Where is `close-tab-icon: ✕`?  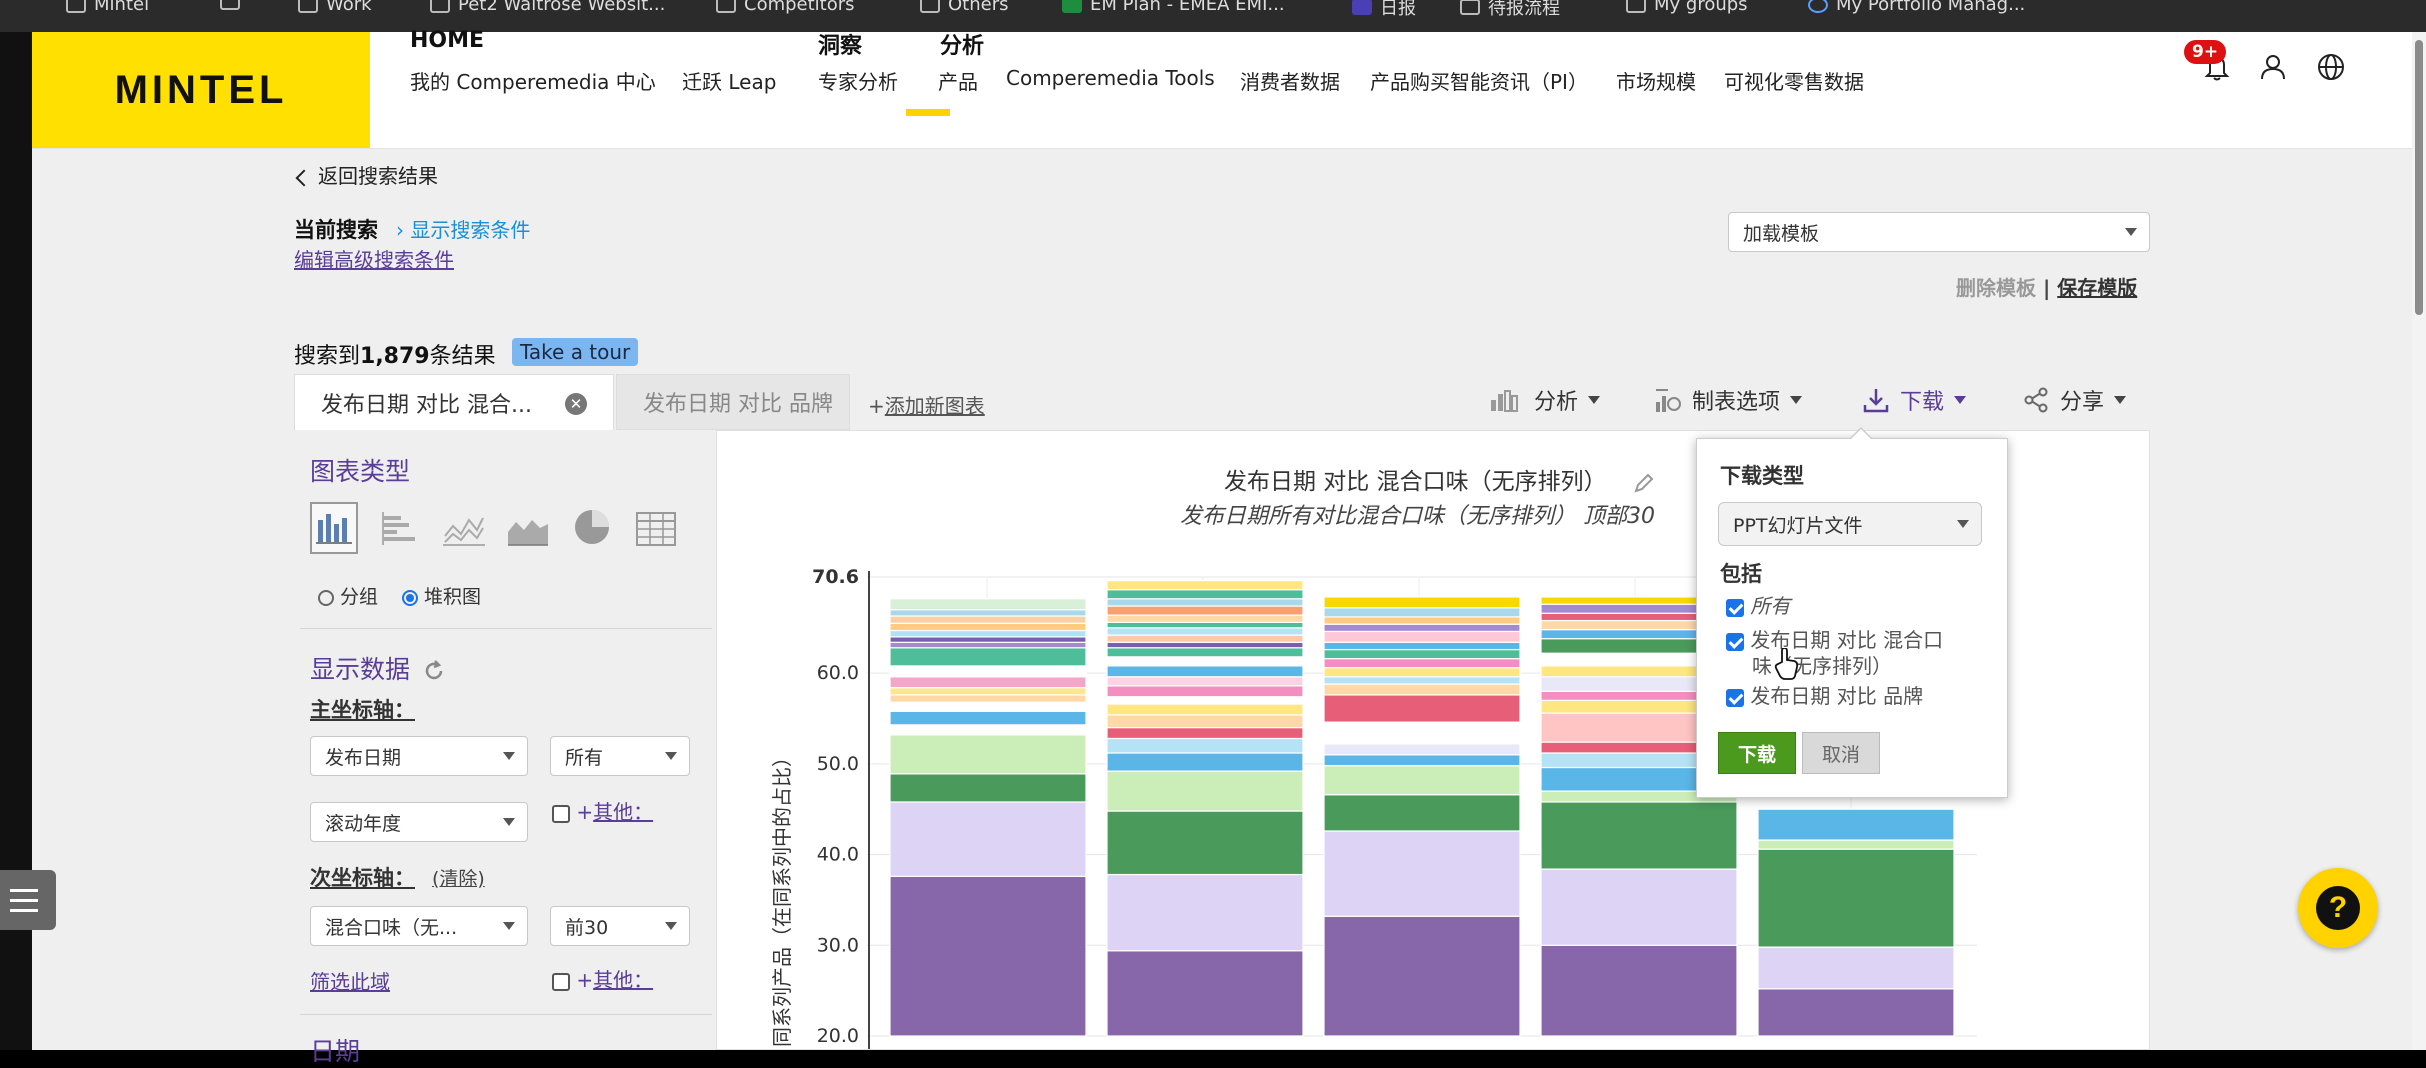 close-tab-icon: ✕ is located at coordinates (576, 404).